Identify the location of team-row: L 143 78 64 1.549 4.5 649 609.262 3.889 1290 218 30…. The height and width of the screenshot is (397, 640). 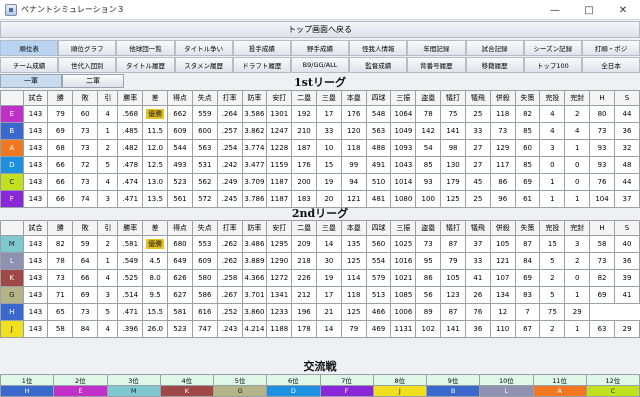
(320, 261).